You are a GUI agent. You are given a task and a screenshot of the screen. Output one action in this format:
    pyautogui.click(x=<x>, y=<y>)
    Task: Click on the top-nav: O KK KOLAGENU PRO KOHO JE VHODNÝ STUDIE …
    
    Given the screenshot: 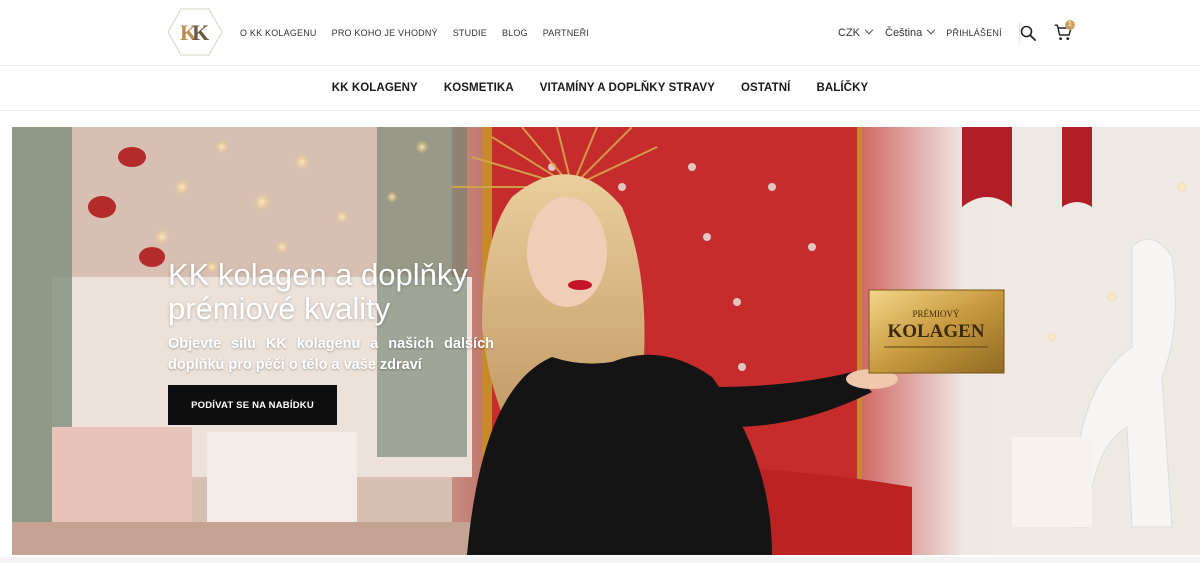 What is the action you would take?
    pyautogui.click(x=422, y=33)
    